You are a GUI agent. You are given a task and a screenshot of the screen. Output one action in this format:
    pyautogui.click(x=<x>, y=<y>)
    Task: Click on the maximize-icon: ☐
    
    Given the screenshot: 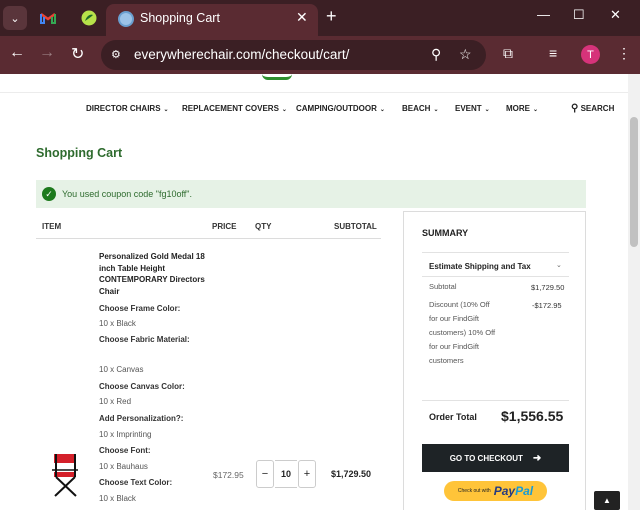 What is the action you would take?
    pyautogui.click(x=579, y=15)
    